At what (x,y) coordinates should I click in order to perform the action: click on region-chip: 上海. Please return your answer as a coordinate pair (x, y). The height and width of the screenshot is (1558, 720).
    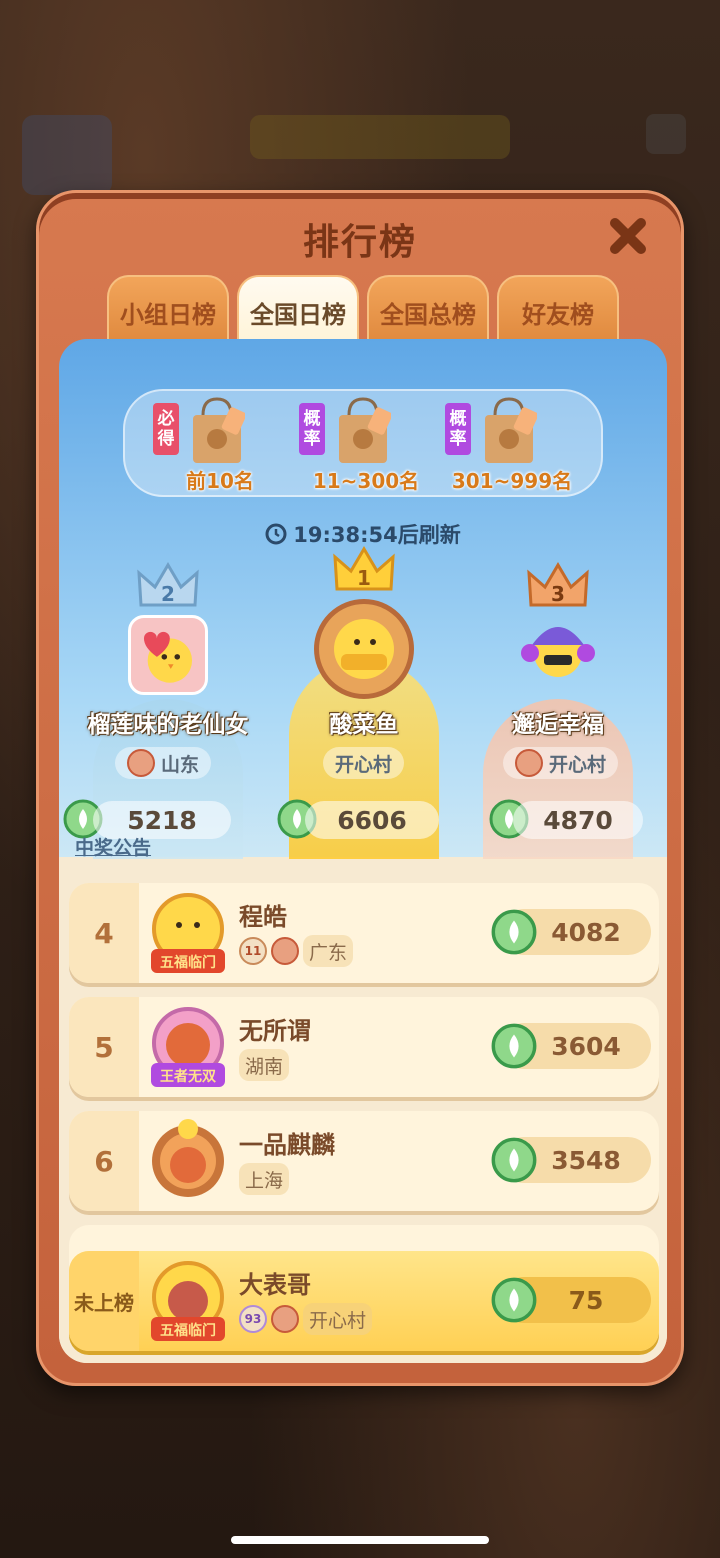
    Looking at the image, I should click on (264, 1179).